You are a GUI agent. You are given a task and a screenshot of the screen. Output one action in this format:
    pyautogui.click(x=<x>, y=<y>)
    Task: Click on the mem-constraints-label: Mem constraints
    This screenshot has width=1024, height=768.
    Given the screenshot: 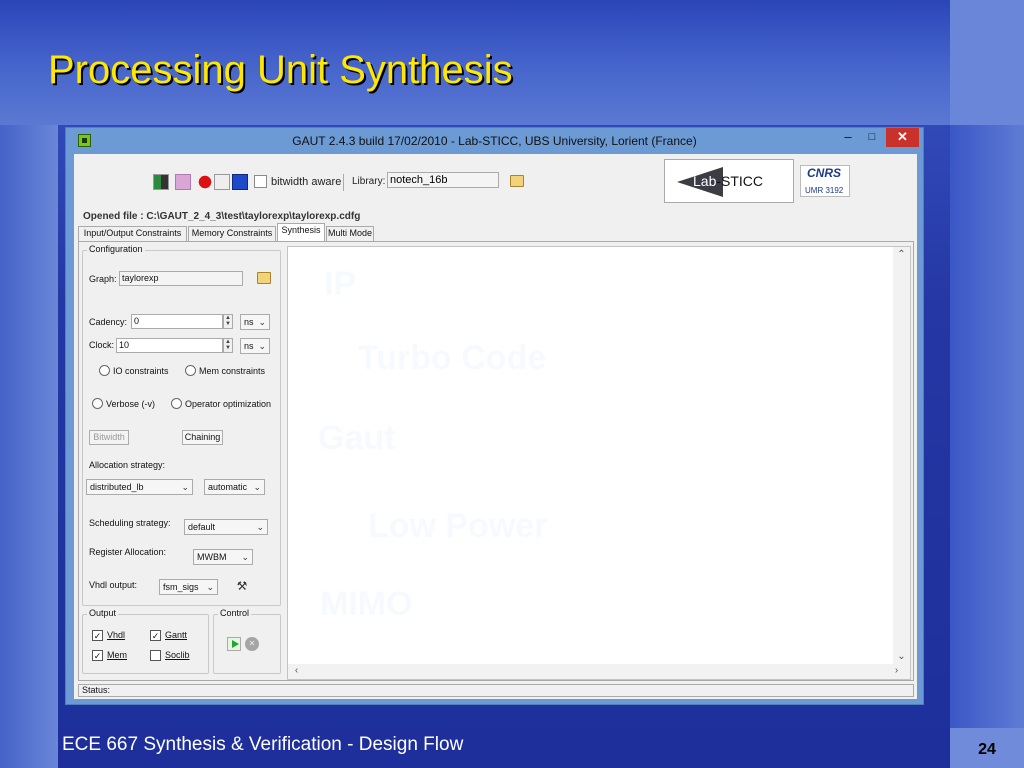 What is the action you would take?
    pyautogui.click(x=232, y=371)
    